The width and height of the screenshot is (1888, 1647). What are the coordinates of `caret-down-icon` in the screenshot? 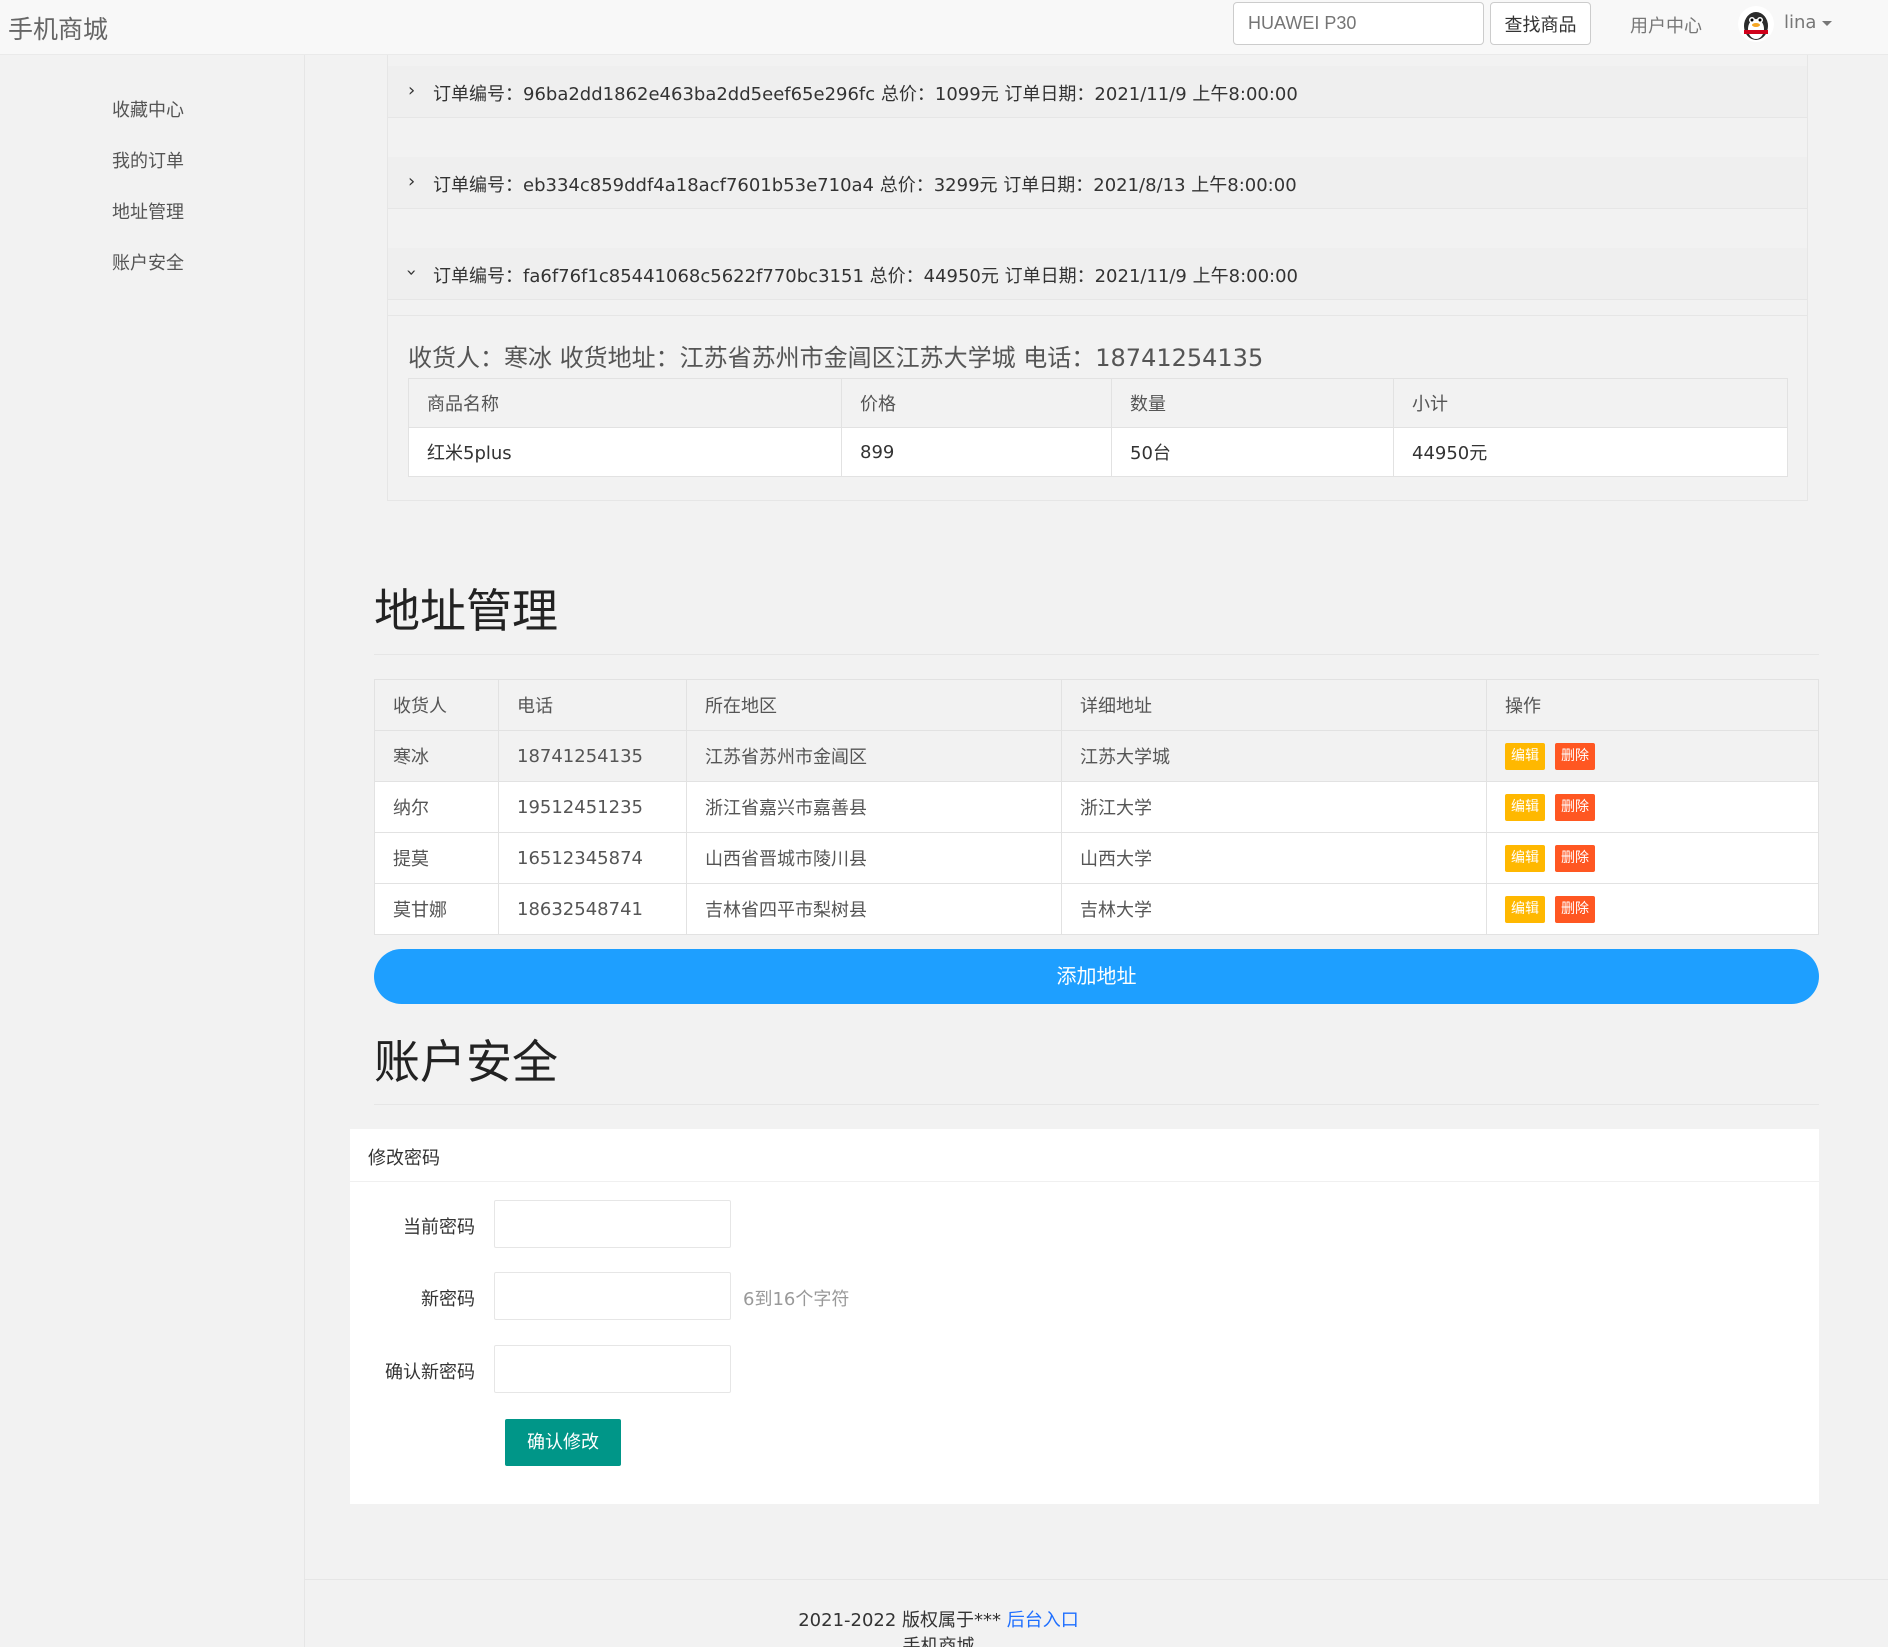 It's located at (1827, 23).